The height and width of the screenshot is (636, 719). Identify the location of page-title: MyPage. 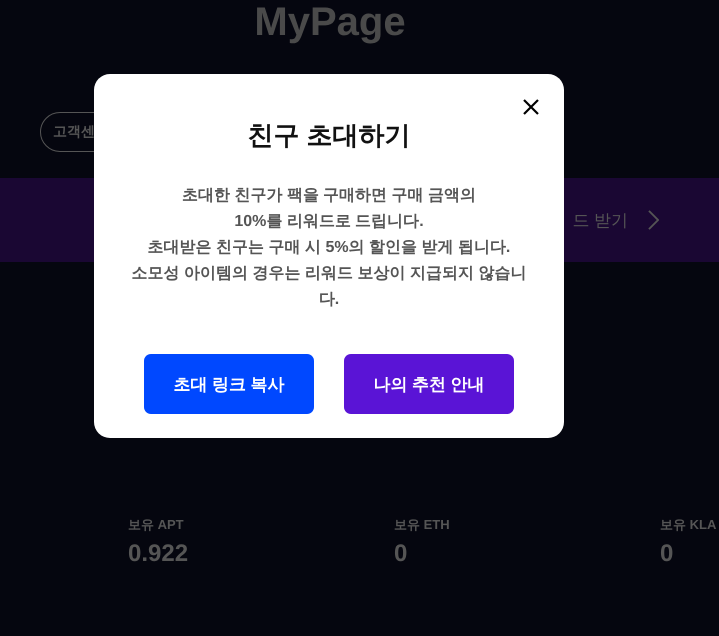
(330, 23).